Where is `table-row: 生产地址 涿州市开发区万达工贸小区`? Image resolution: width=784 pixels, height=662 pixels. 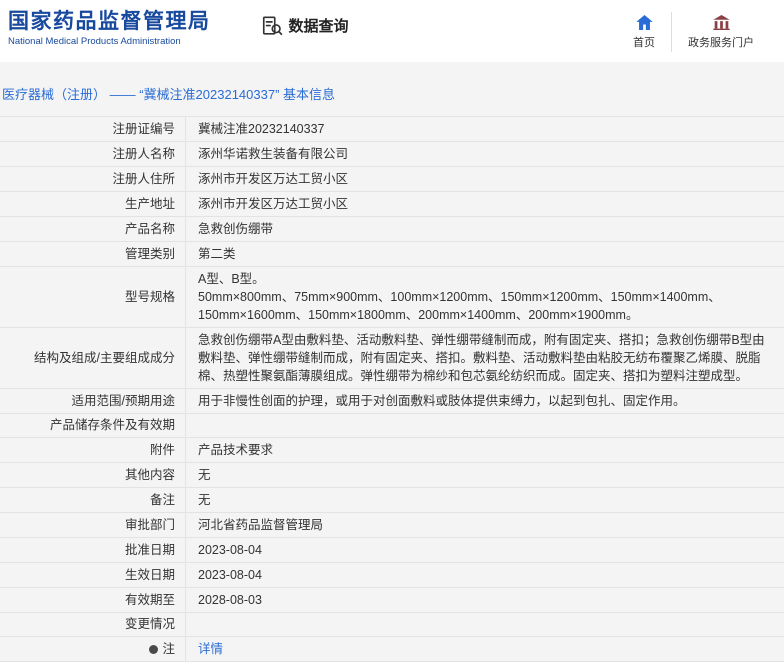 table-row: 生产地址 涿州市开发区万达工贸小区 is located at coordinates (392, 204).